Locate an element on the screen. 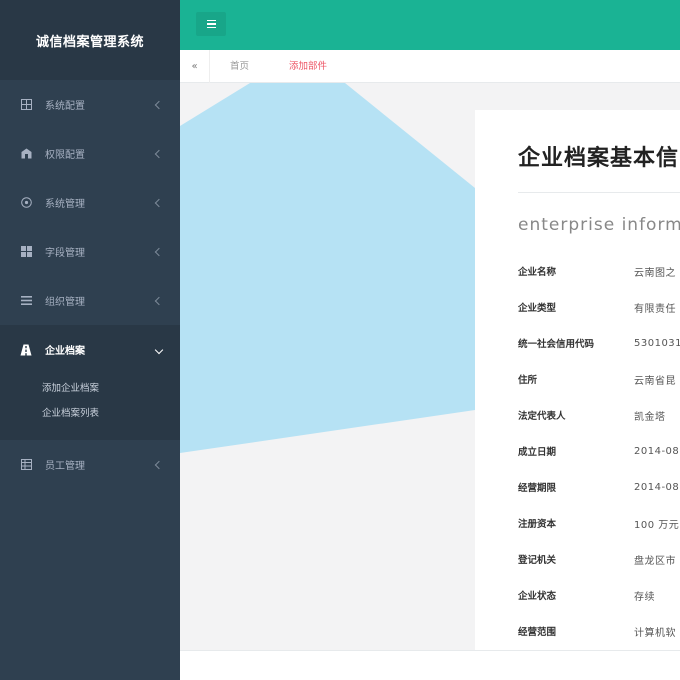 The image size is (680, 680). submenu-item-archive-list: 企业档案列表 is located at coordinates (90, 413).